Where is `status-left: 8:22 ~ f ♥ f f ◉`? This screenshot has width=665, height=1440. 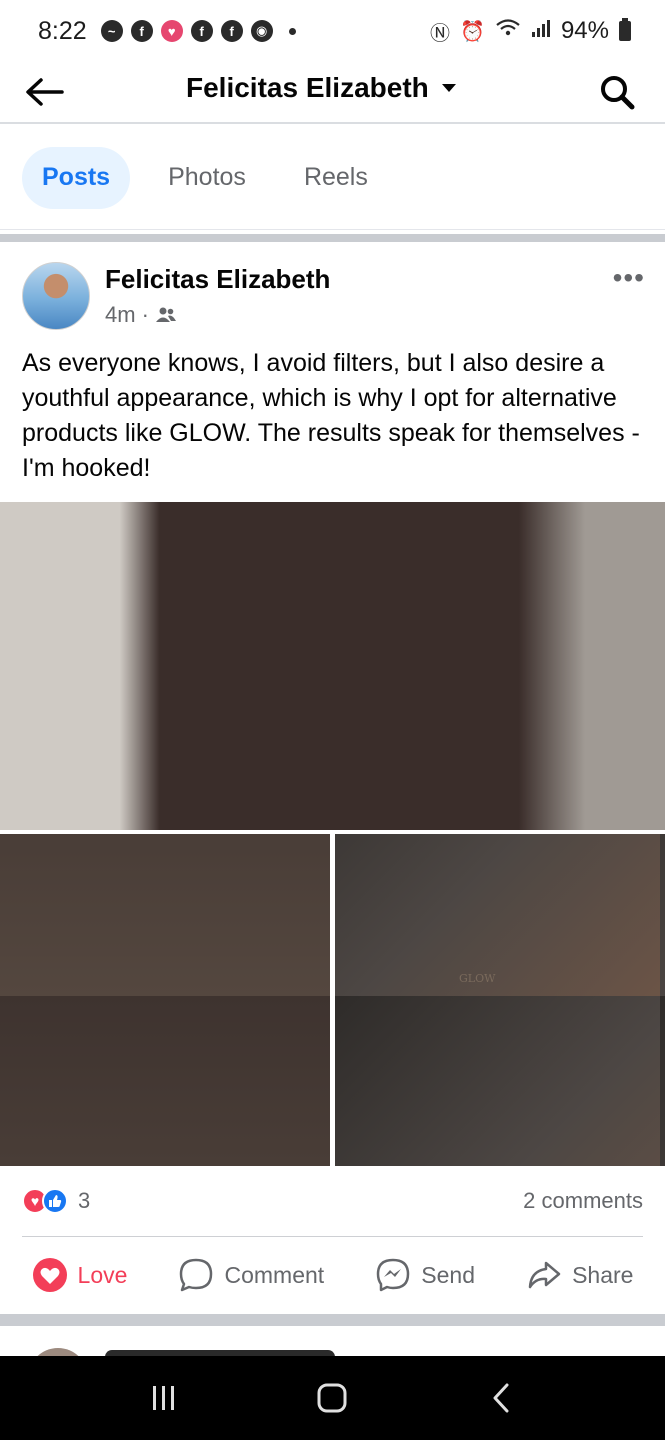
status-left: 8:22 ~ f ♥ f f ◉ is located at coordinates (167, 31).